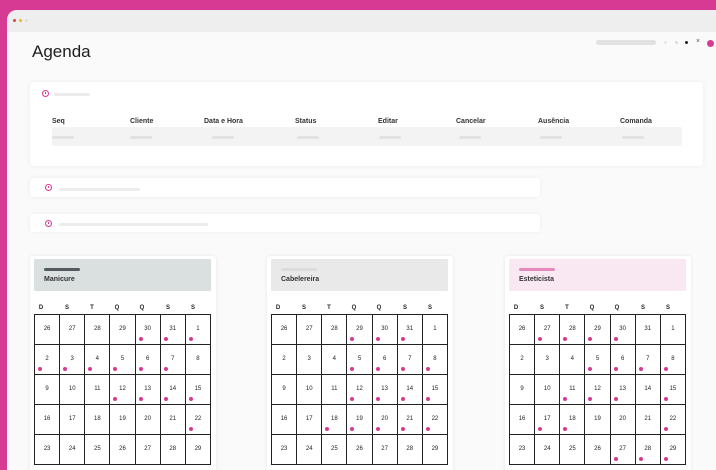 This screenshot has width=716, height=470. Describe the element at coordinates (636, 121) in the screenshot. I see `column-header: Comanda` at that location.